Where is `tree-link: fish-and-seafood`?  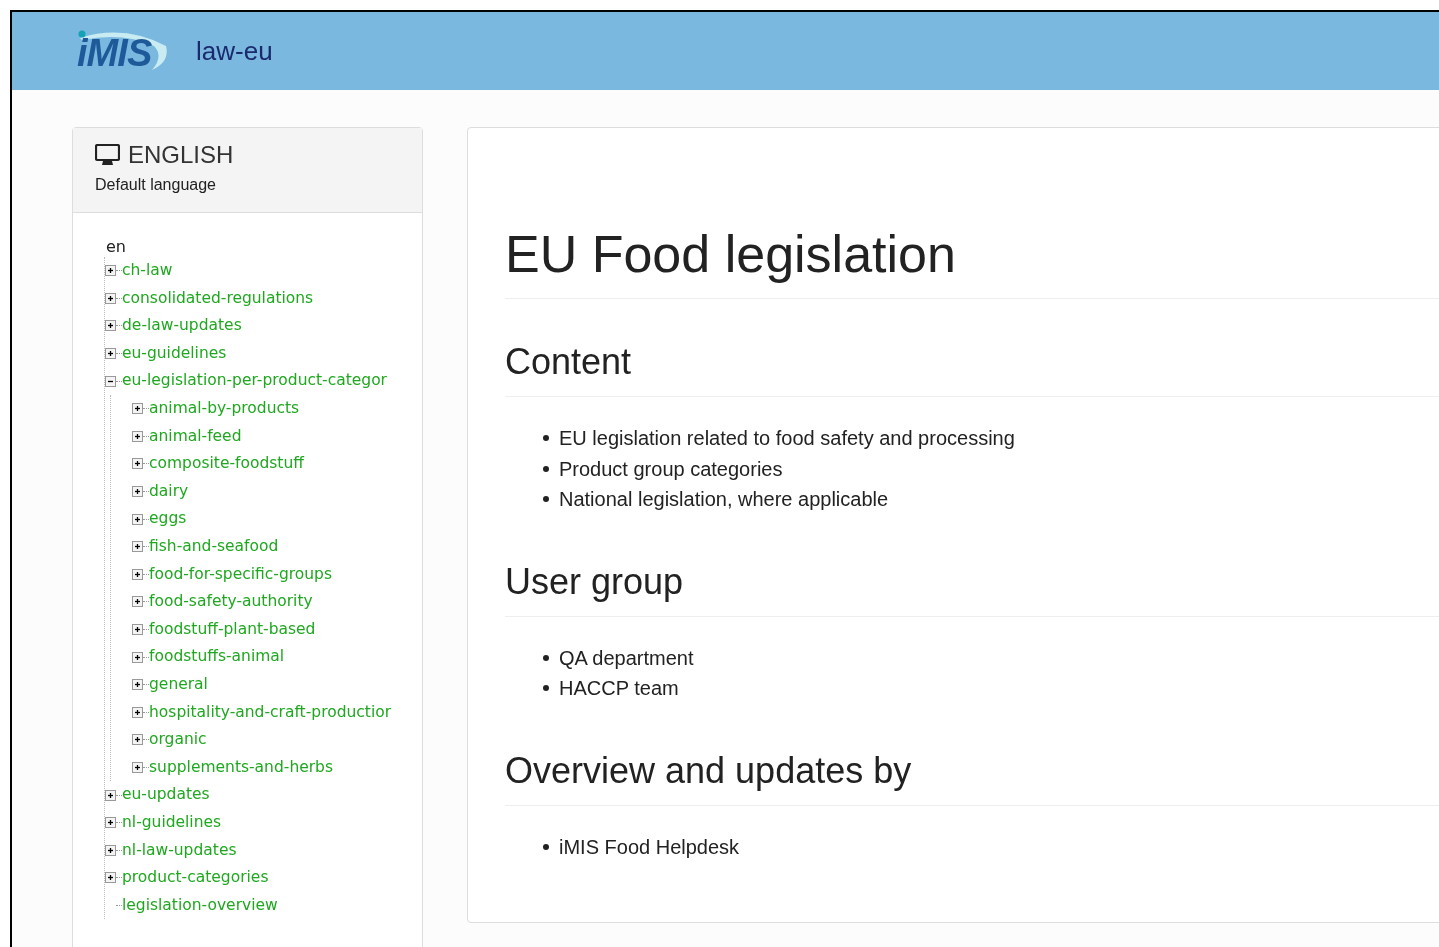 tree-link: fish-and-seafood is located at coordinates (214, 547).